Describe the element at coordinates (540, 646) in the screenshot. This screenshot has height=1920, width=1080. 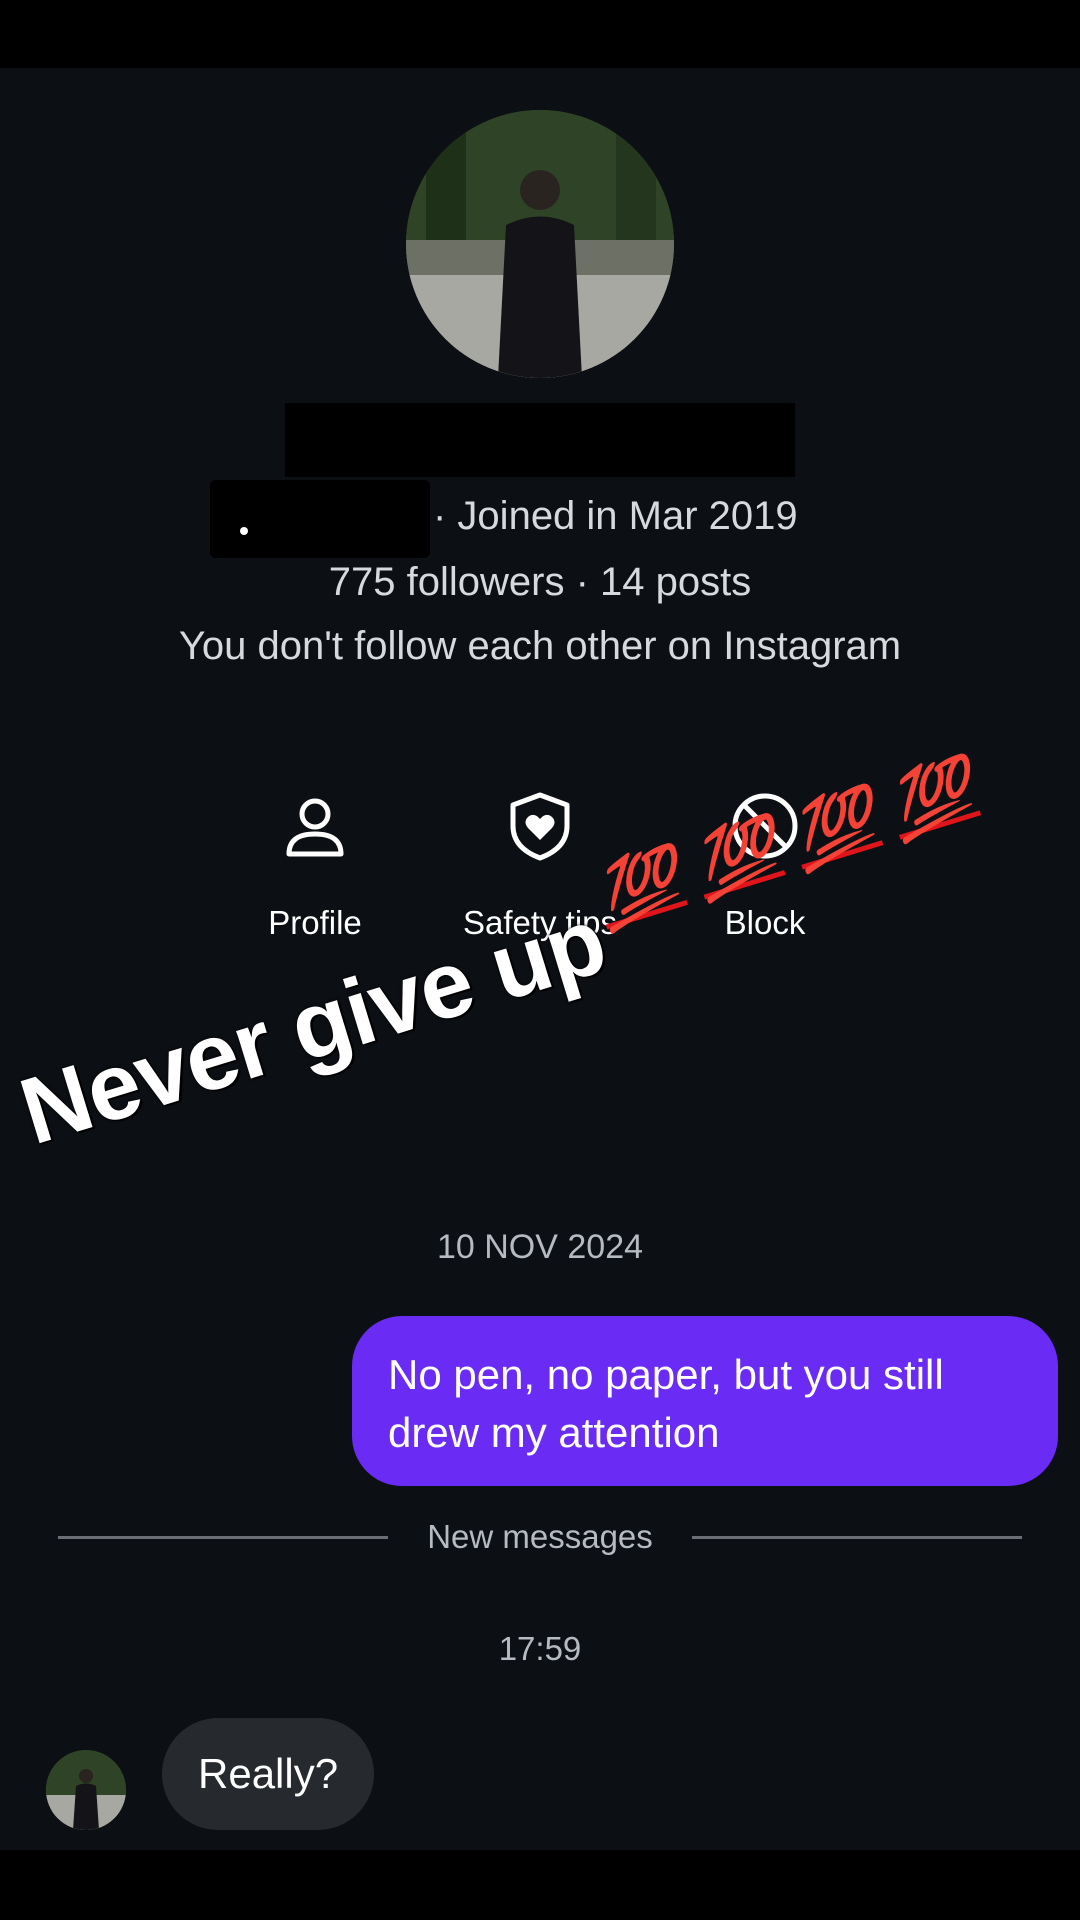
I see `follow-status: You don't follow each other on Instagram` at that location.